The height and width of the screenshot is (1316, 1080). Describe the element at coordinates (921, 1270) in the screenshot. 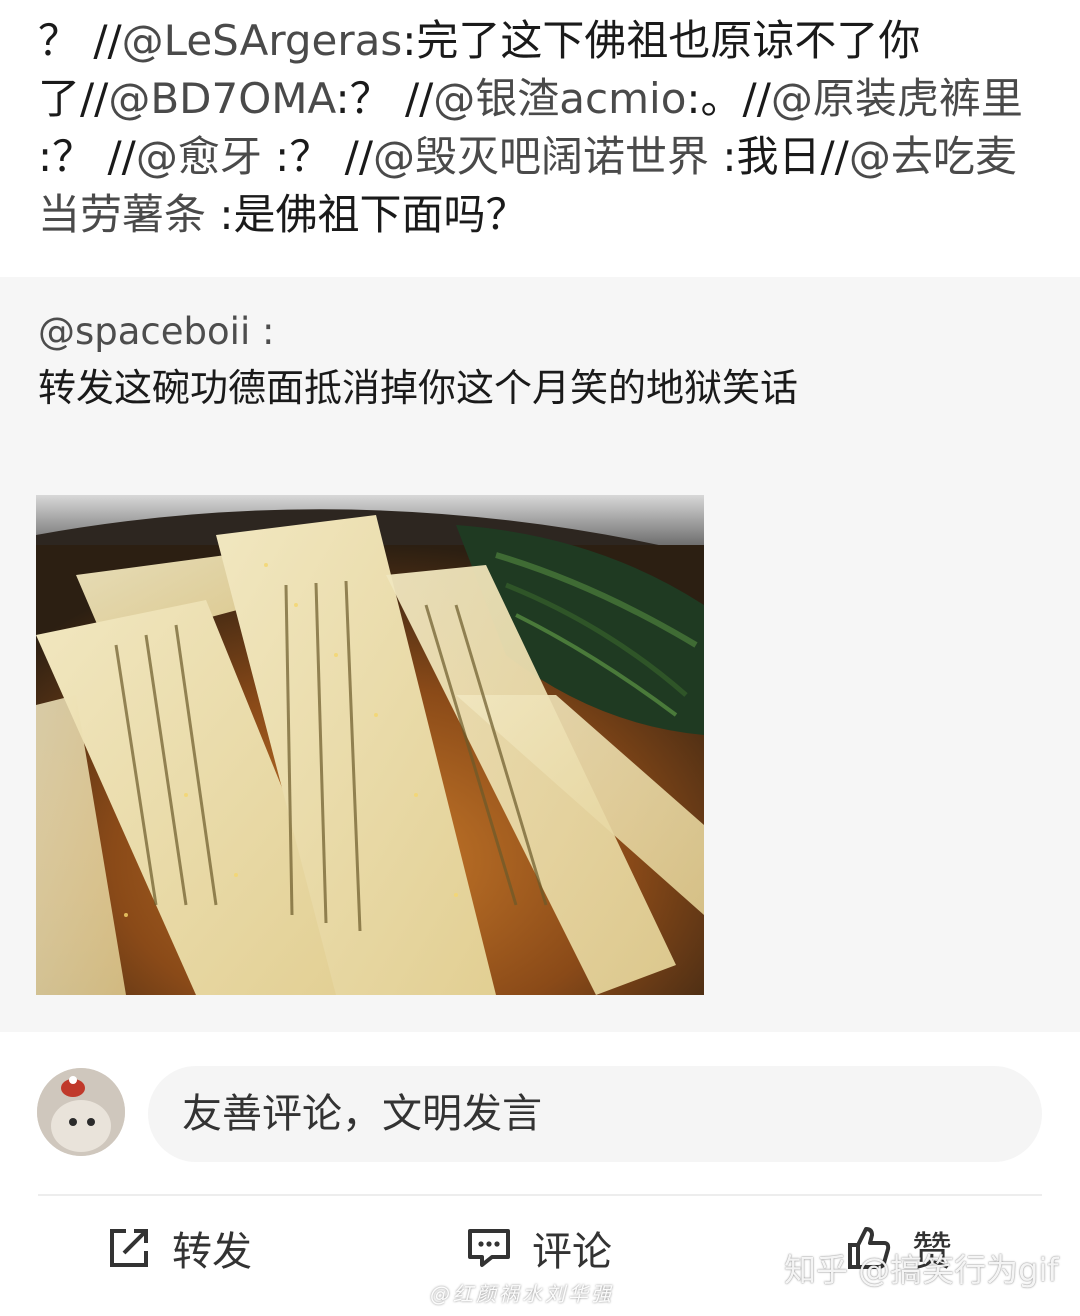

I see `zhihu-watermark: 知乎 @搞笑行为gif` at that location.